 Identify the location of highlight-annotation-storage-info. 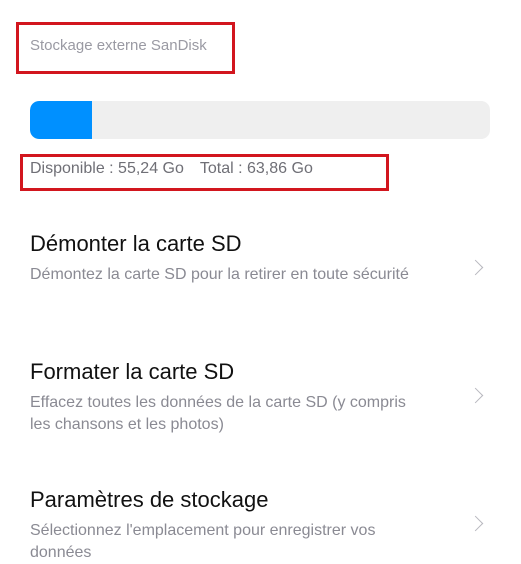
(204, 172).